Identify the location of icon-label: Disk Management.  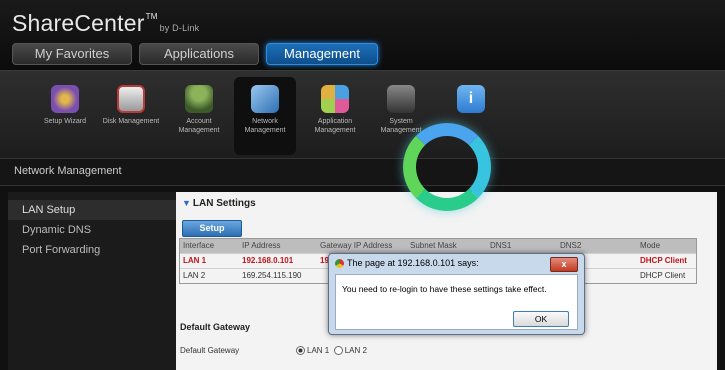
(131, 121).